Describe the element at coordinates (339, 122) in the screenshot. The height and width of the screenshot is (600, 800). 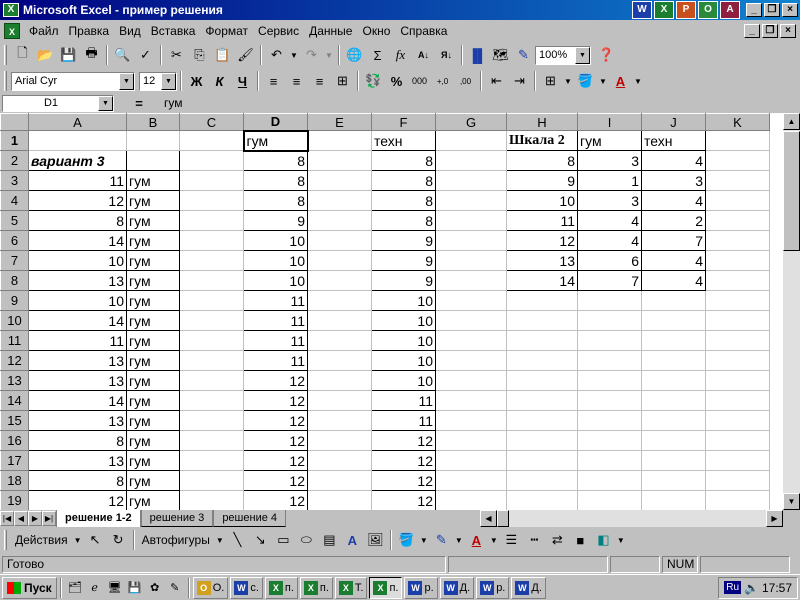
I see `column-header: E` at that location.